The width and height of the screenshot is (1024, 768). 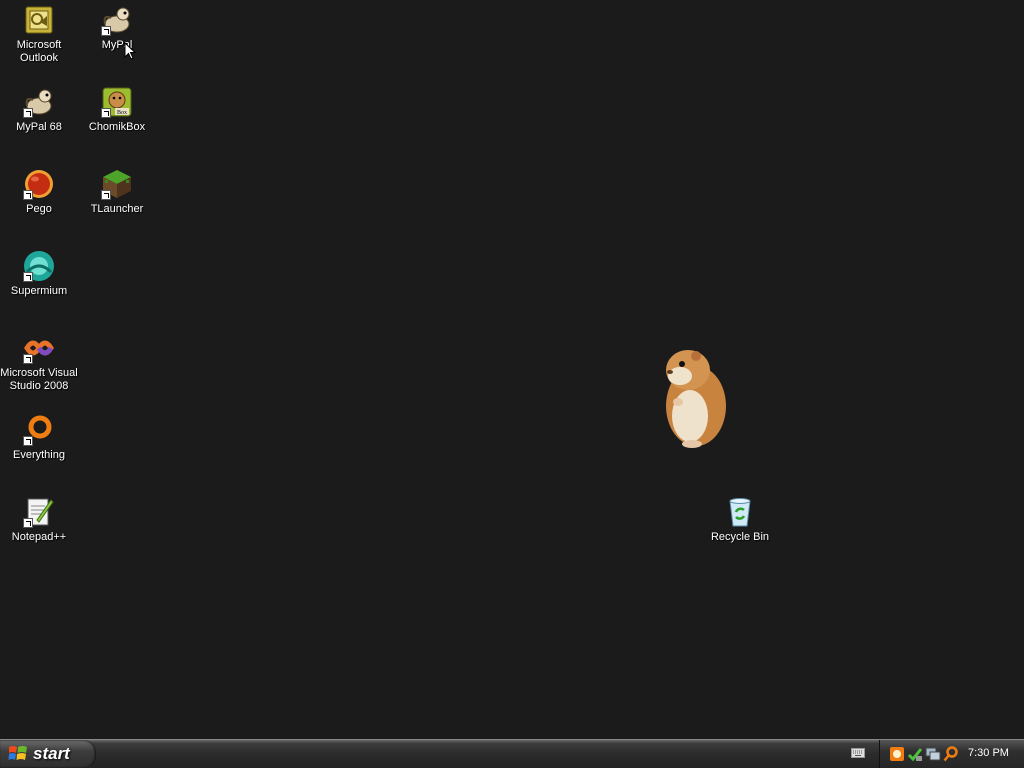 I want to click on desktop-icon-label: Everything, so click(x=39, y=455).